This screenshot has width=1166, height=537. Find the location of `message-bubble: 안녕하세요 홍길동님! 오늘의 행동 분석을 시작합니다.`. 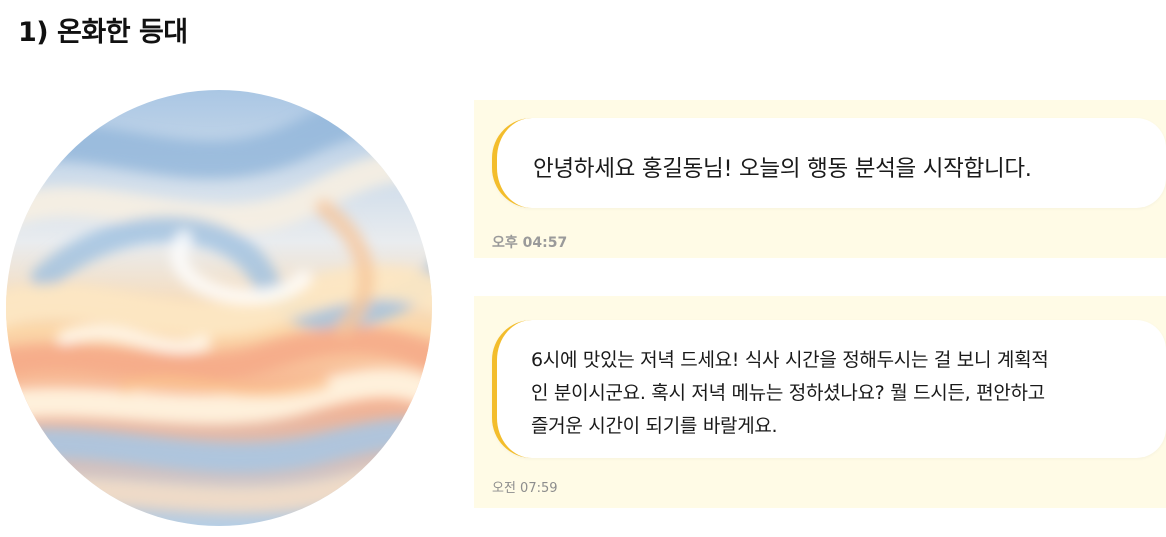

message-bubble: 안녕하세요 홍길동님! 오늘의 행동 분석을 시작합니다. is located at coordinates (829, 163).